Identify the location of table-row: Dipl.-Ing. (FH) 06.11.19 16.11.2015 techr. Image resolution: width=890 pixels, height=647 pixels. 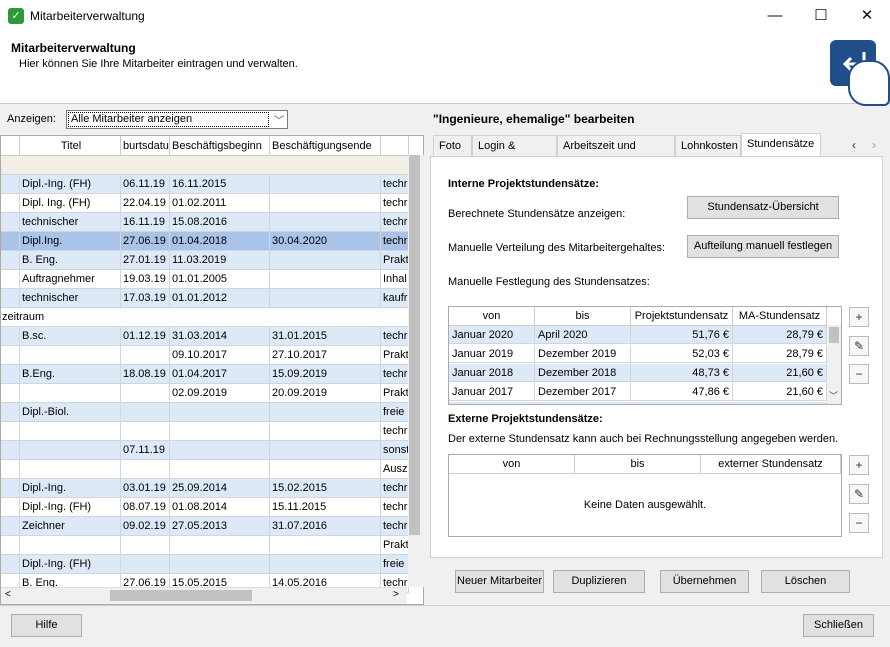
(205, 184).